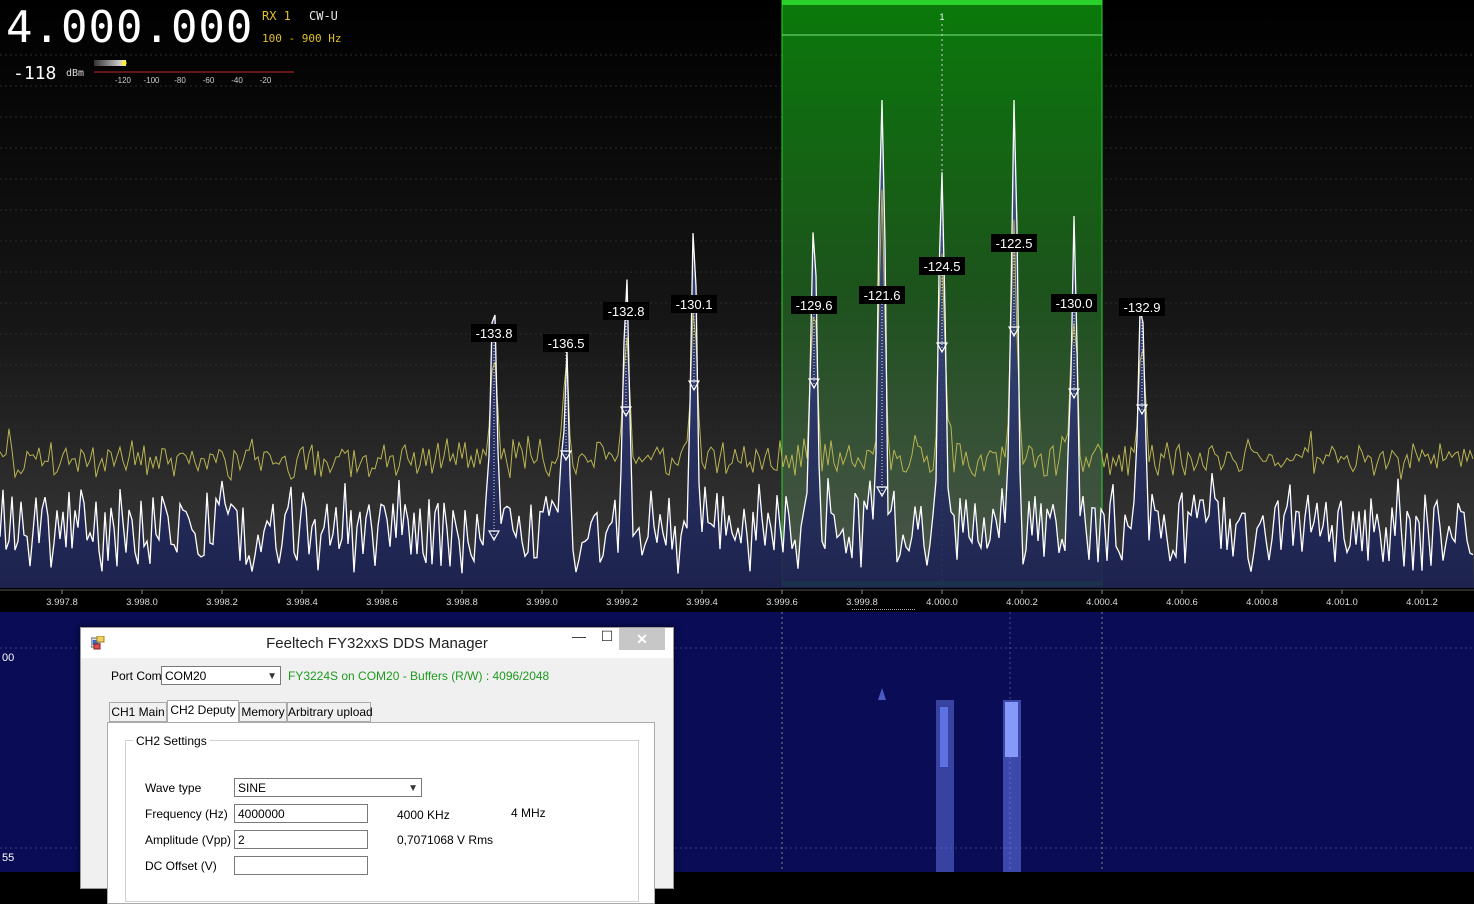 The image size is (1474, 904). Describe the element at coordinates (941, 17) in the screenshot. I see `vfo-marker: 1` at that location.